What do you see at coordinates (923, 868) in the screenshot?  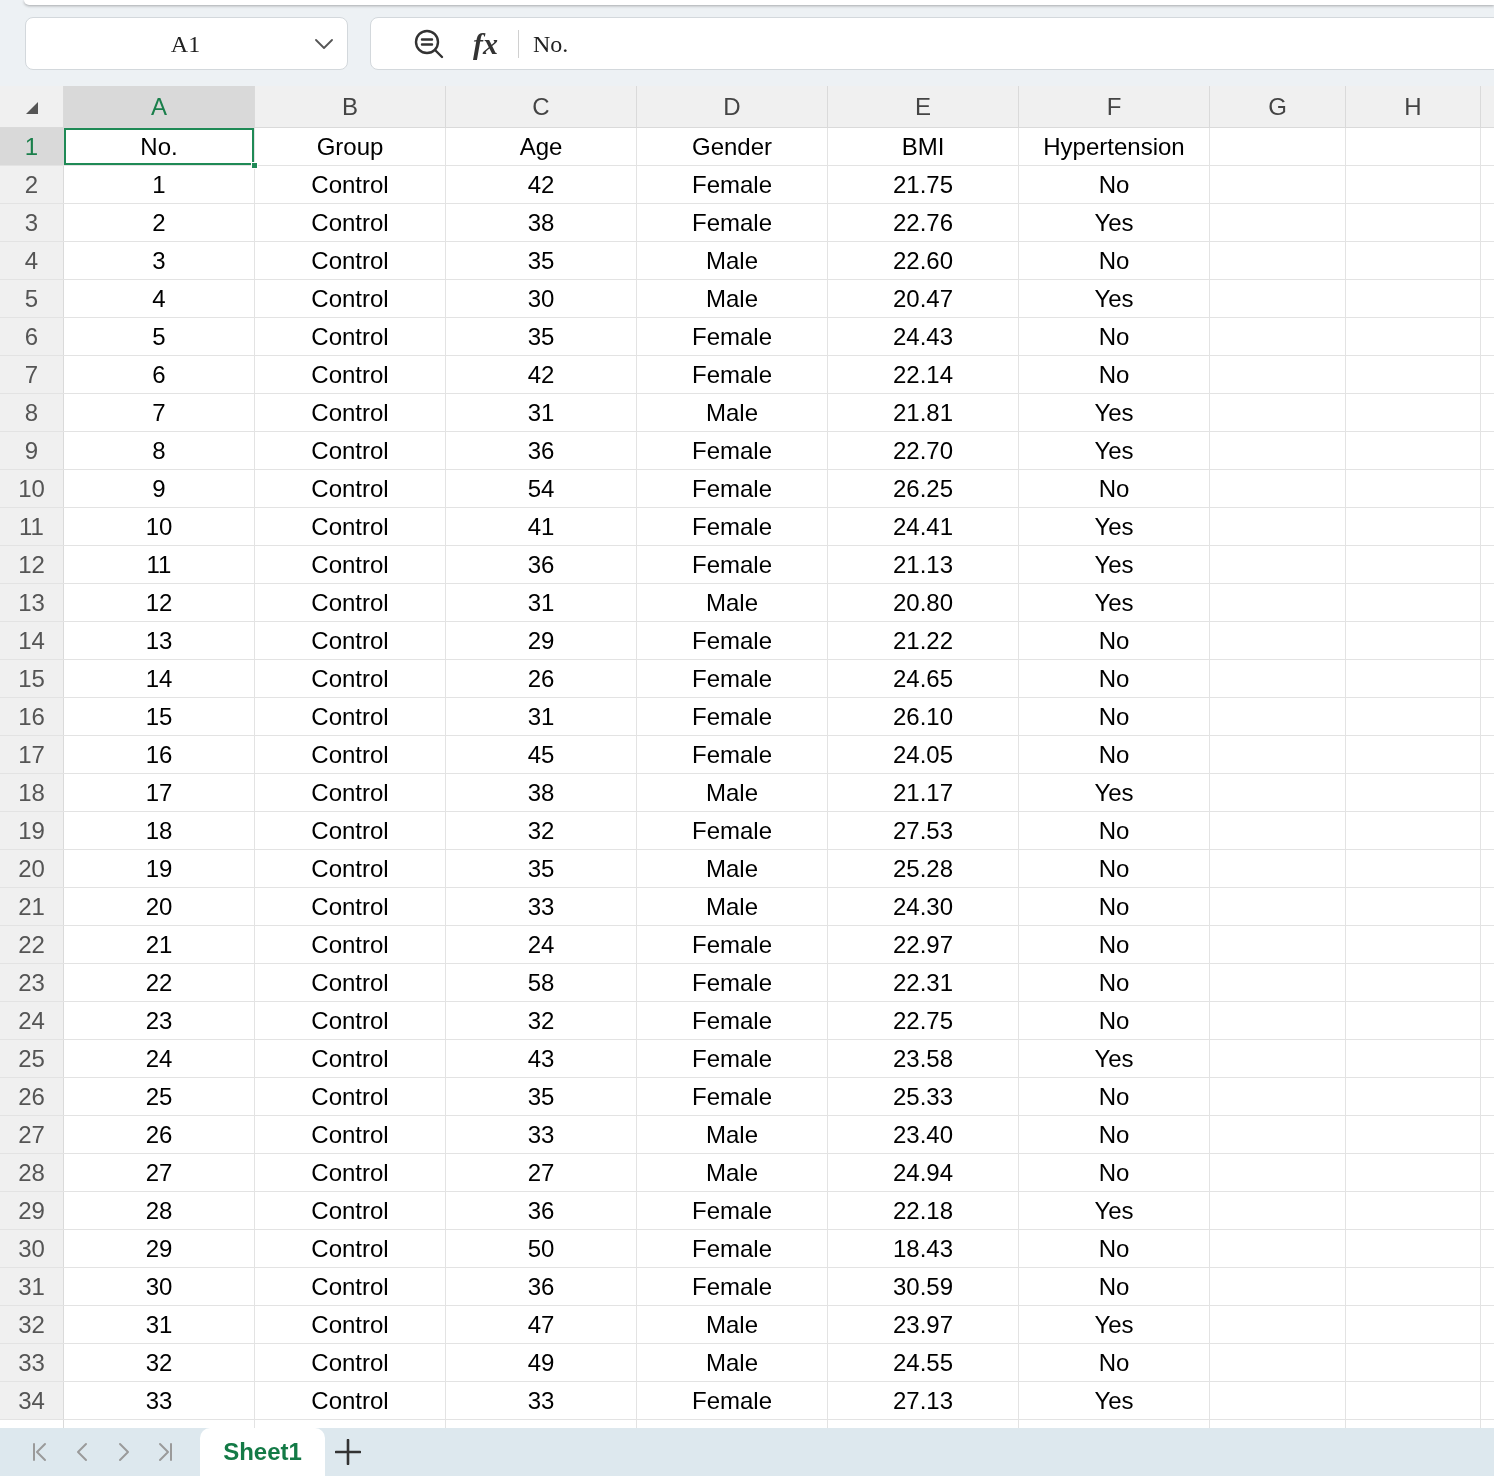 I see `table-cell: 25.28` at bounding box center [923, 868].